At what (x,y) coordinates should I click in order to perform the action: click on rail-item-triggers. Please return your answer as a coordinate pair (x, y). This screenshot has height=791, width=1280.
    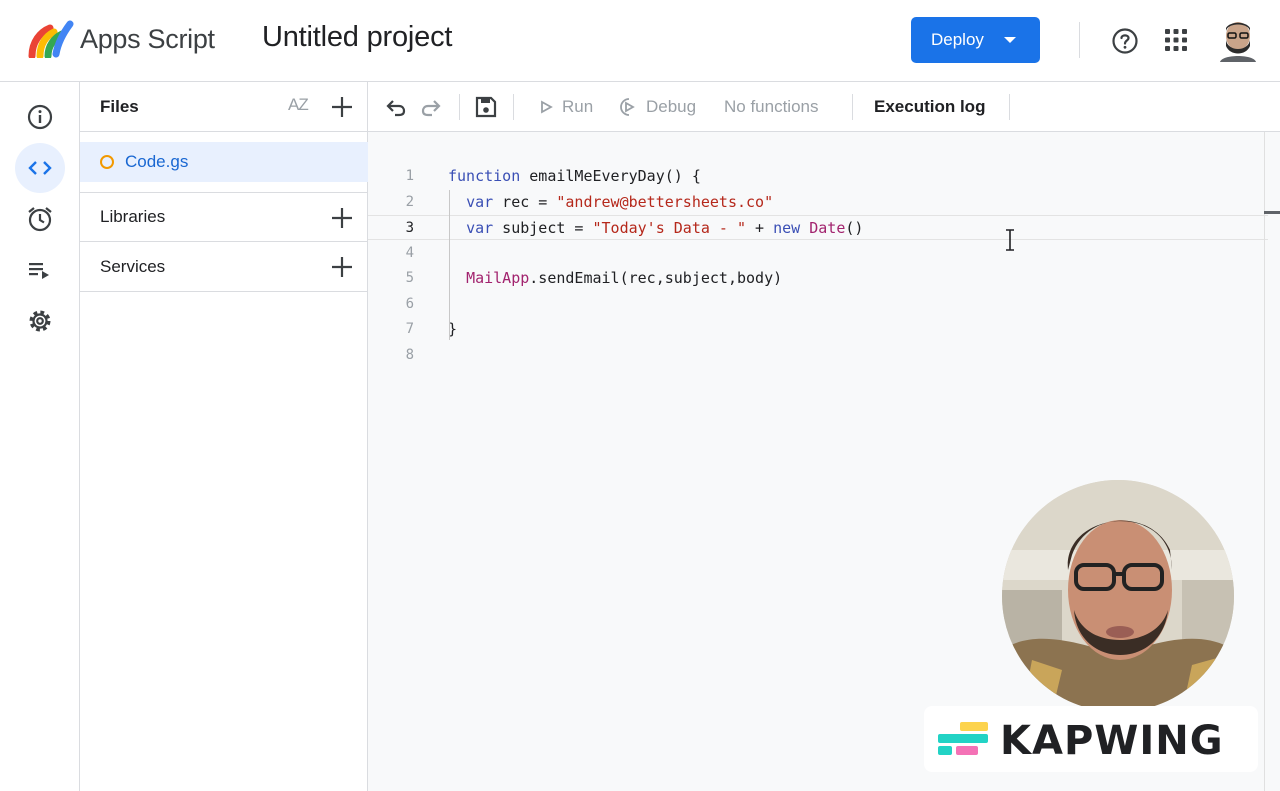
    Looking at the image, I should click on (40, 219).